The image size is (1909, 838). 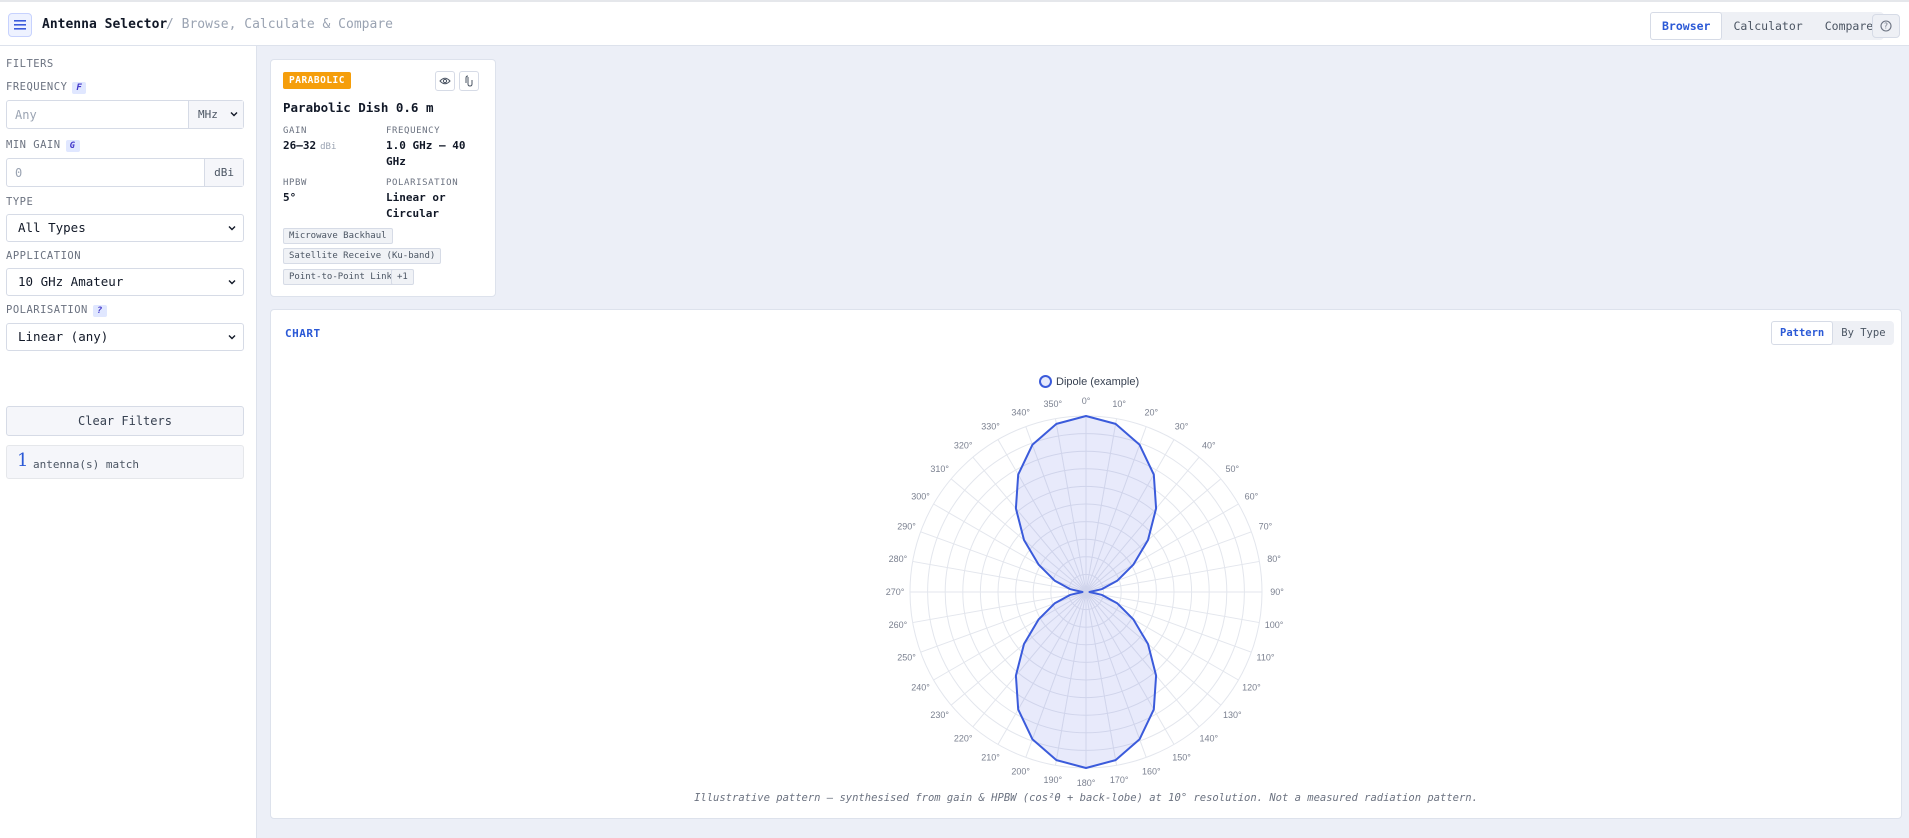 What do you see at coordinates (1152, 413) in the screenshot?
I see `angle-tick-label: 20°` at bounding box center [1152, 413].